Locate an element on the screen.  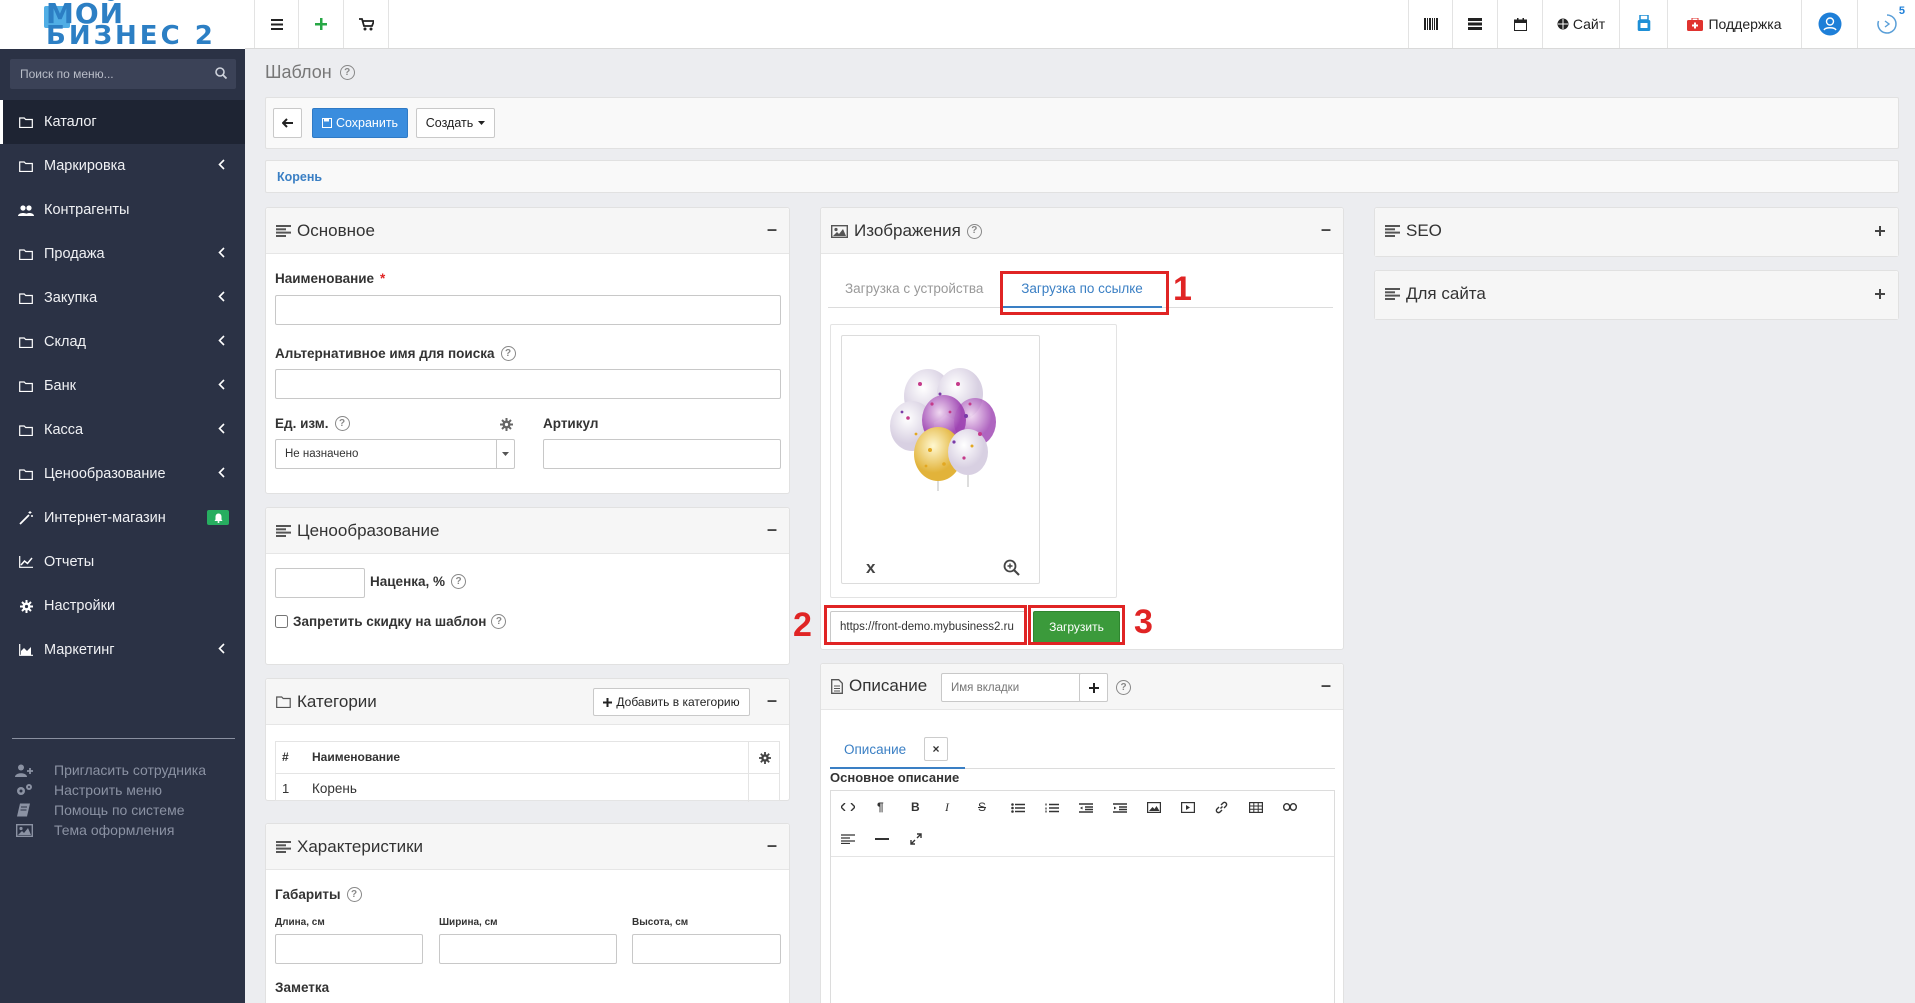
height-input is located at coordinates (706, 949).